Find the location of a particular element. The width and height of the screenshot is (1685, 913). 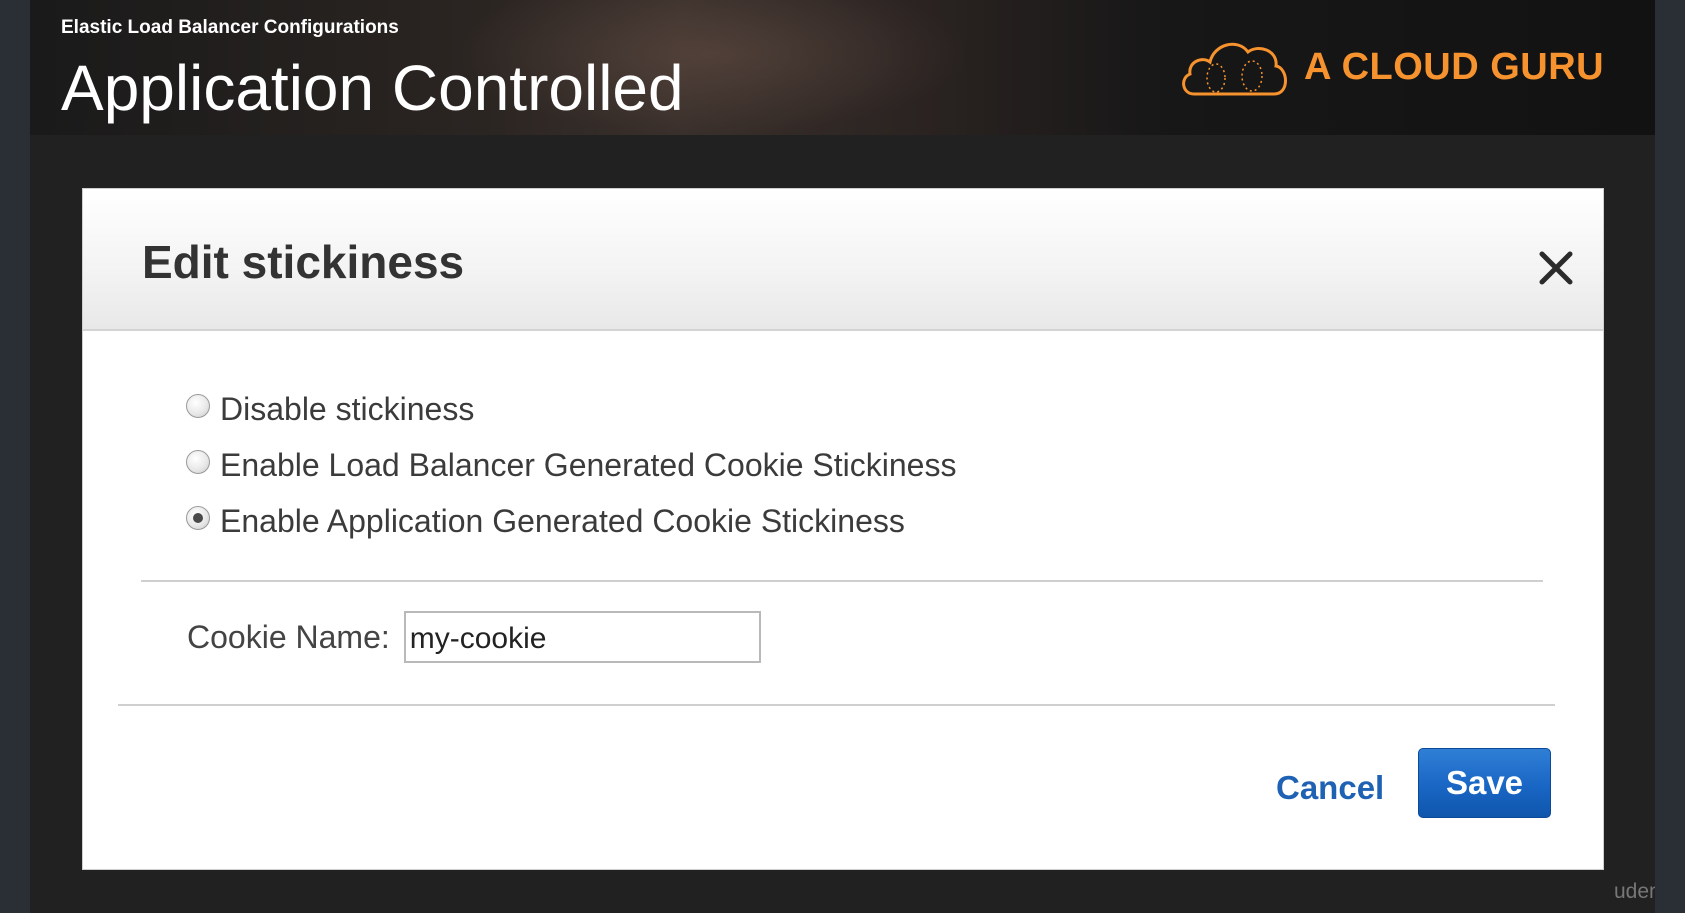

close-button is located at coordinates (1556, 268).